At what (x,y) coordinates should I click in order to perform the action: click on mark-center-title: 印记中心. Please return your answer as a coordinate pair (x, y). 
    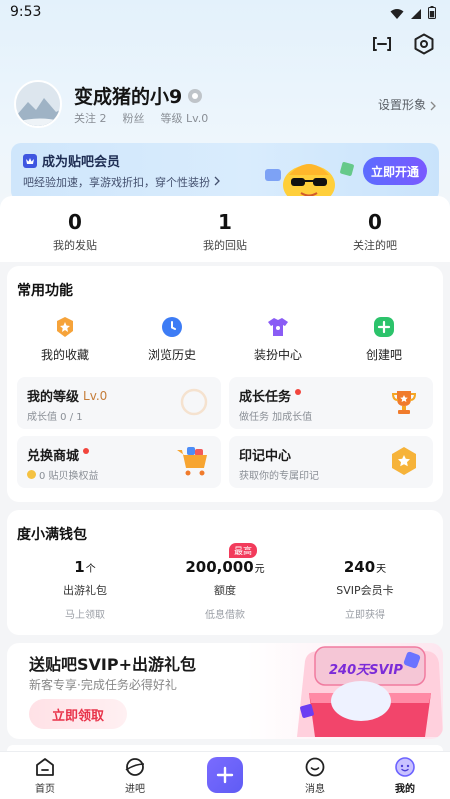
    Looking at the image, I should click on (265, 456).